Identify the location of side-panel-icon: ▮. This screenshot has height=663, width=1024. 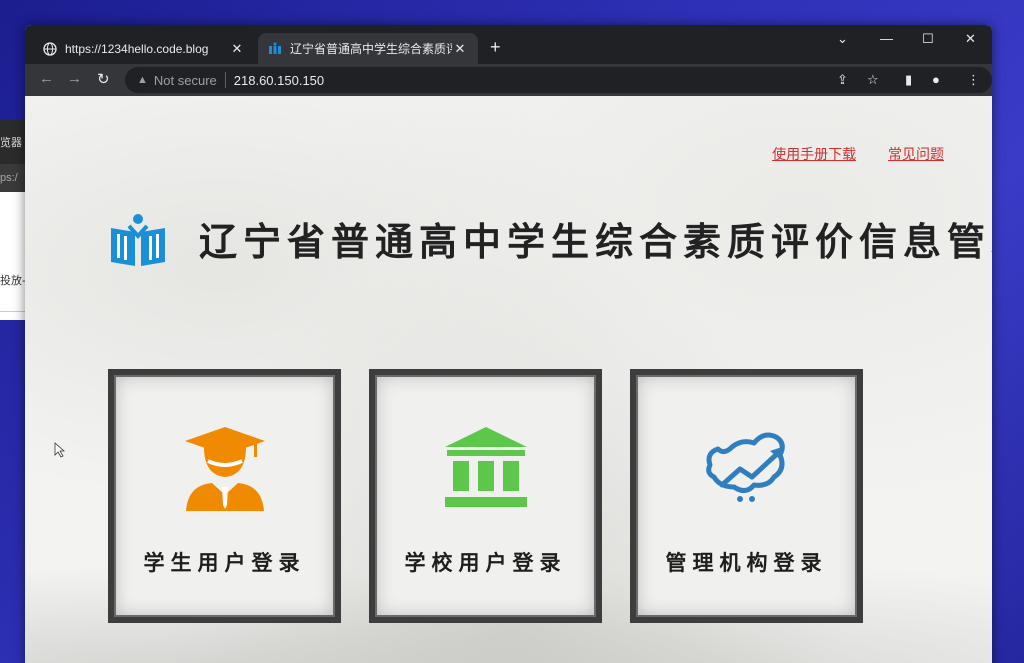
(908, 80).